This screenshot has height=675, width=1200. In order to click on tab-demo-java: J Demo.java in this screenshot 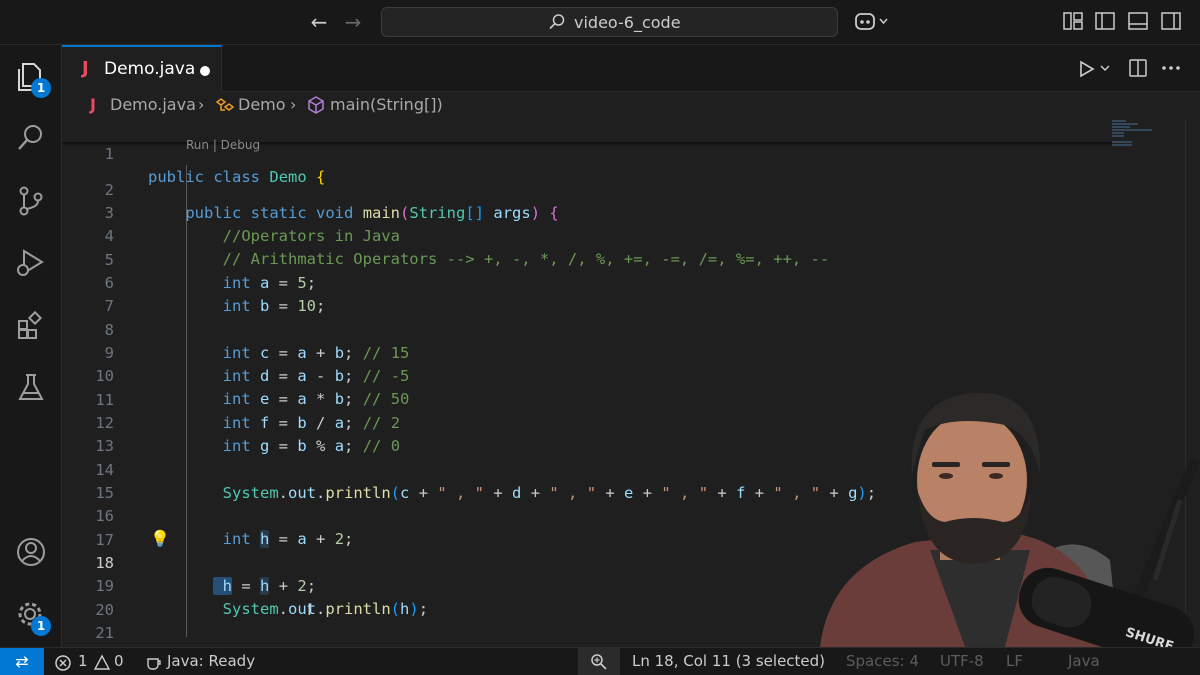, I will do `click(142, 68)`.